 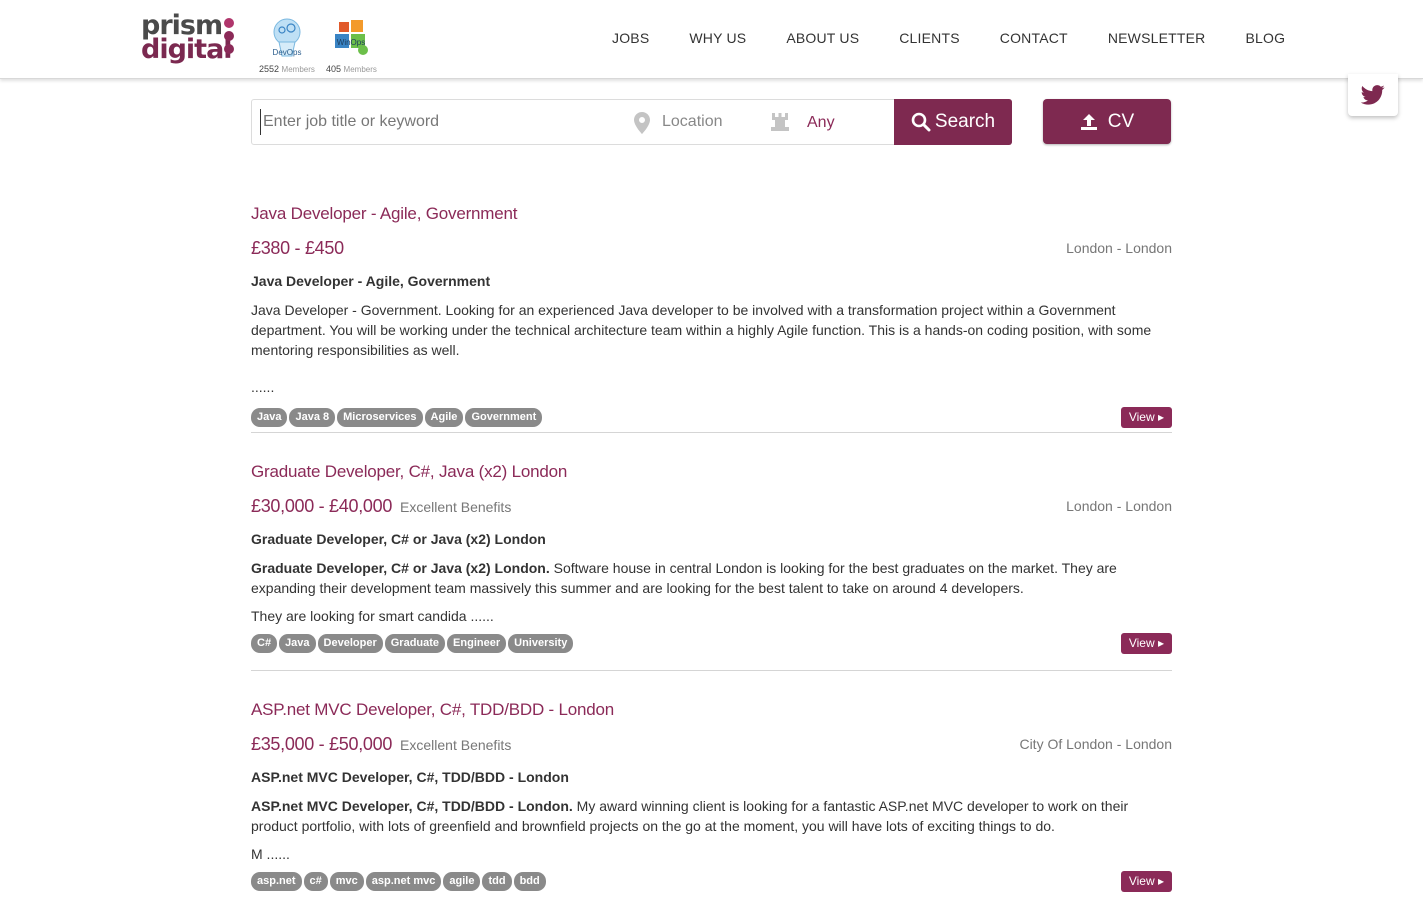 I want to click on prism-digital-logo: prism digital, so click(x=189, y=39).